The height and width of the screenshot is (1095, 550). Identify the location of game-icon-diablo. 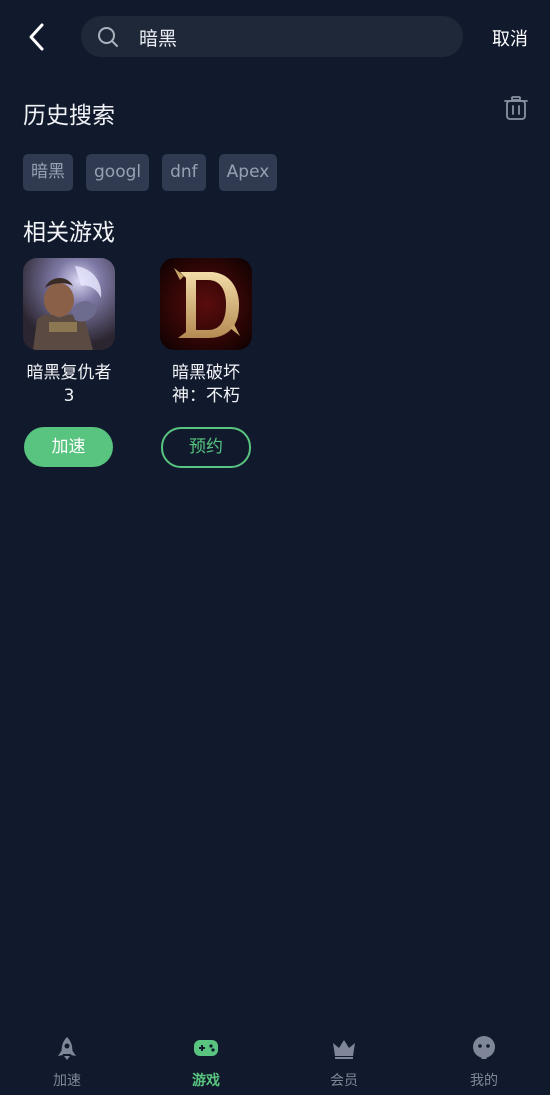
(206, 304).